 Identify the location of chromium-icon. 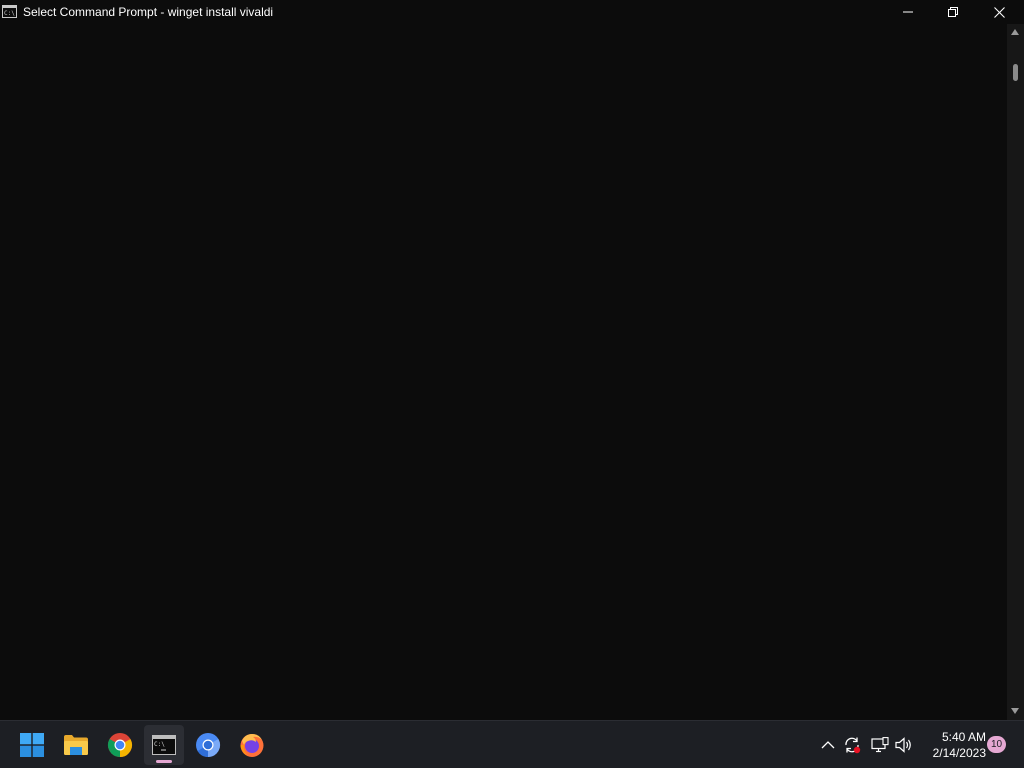
(208, 745).